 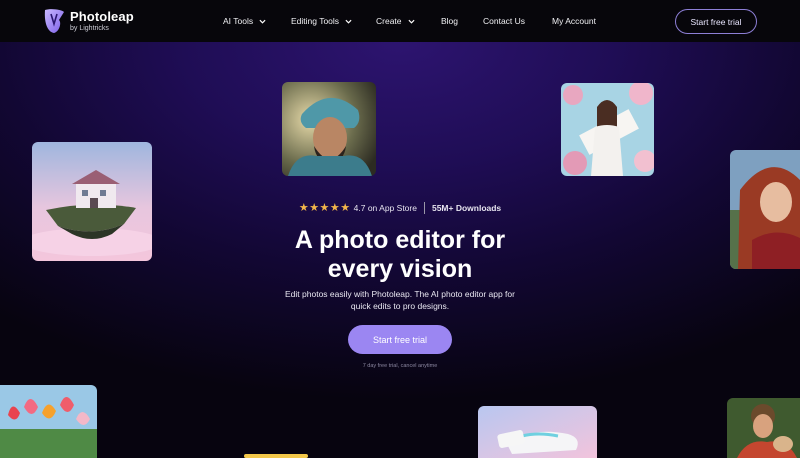 I want to click on rating-bar: ★★★★★ 4.7 on App Store 55M+ Downloads, so click(x=400, y=207).